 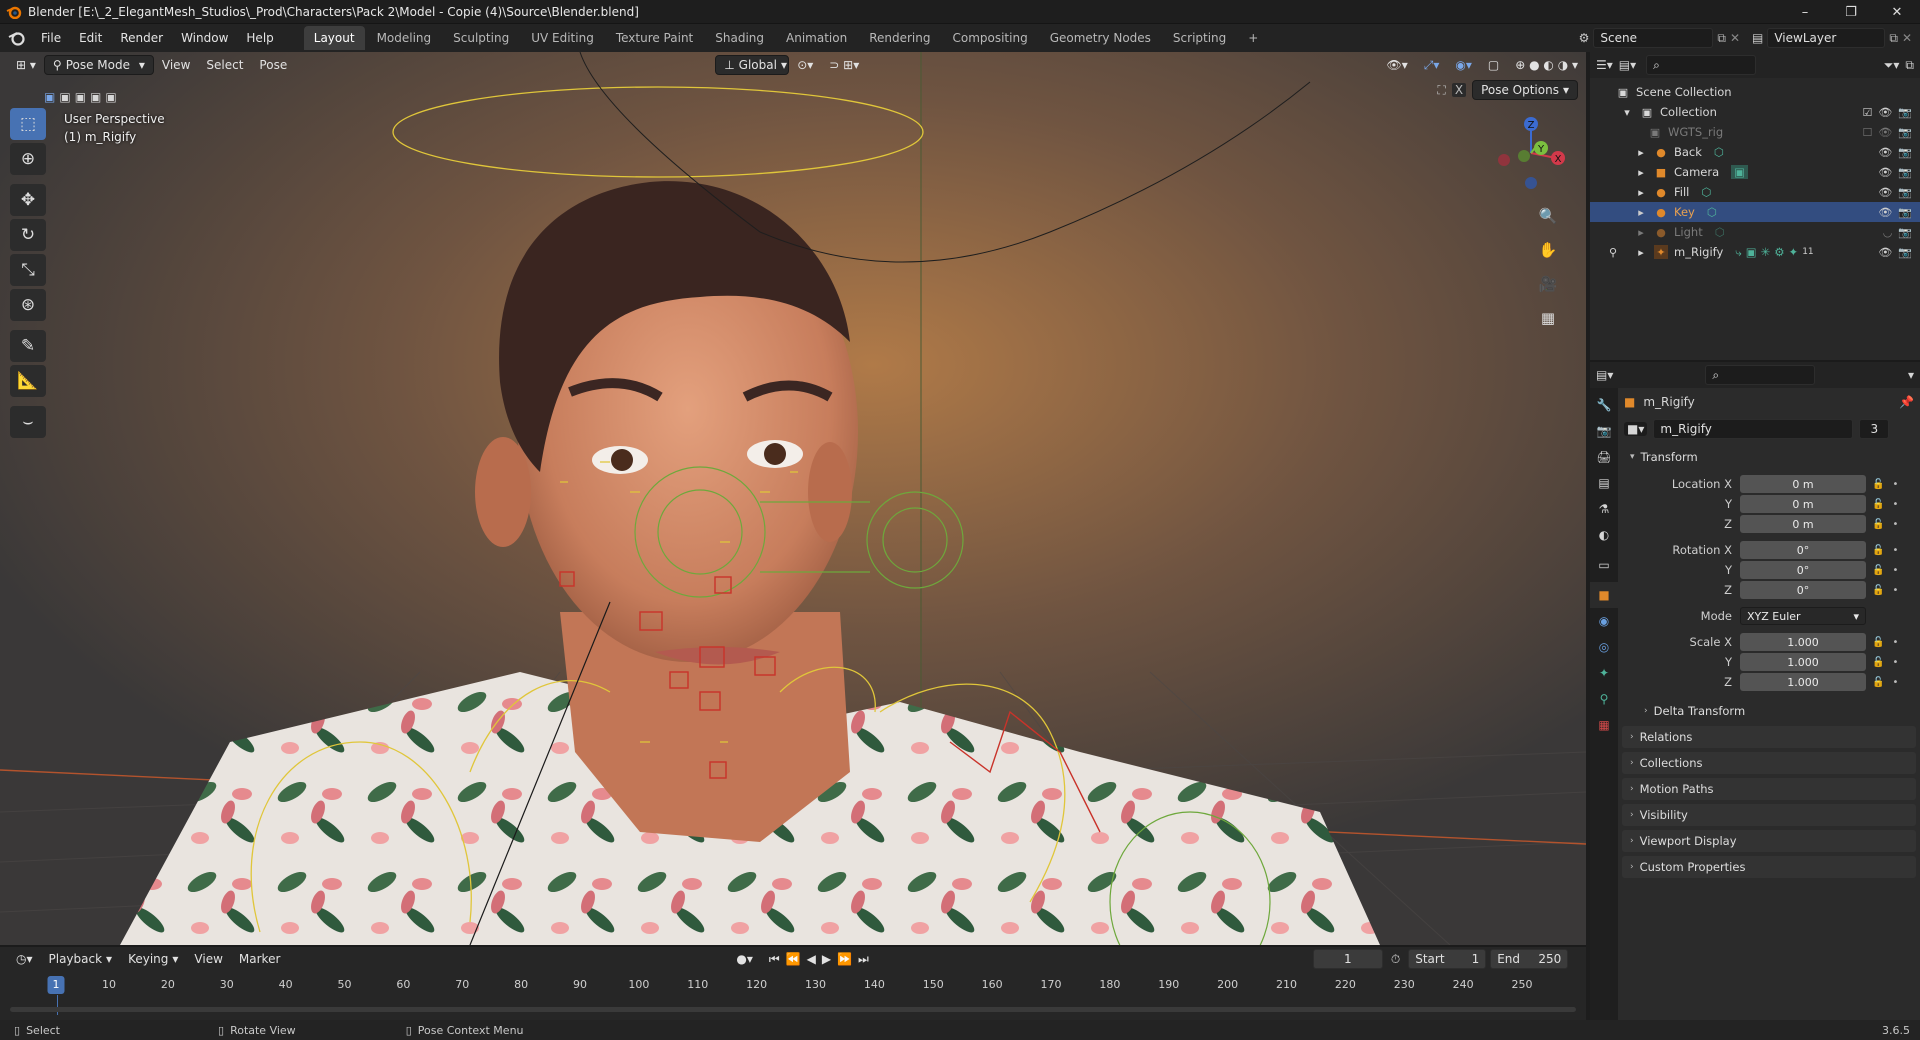 I want to click on pose-mode-indicator-icon: ⚲, so click(x=1613, y=252).